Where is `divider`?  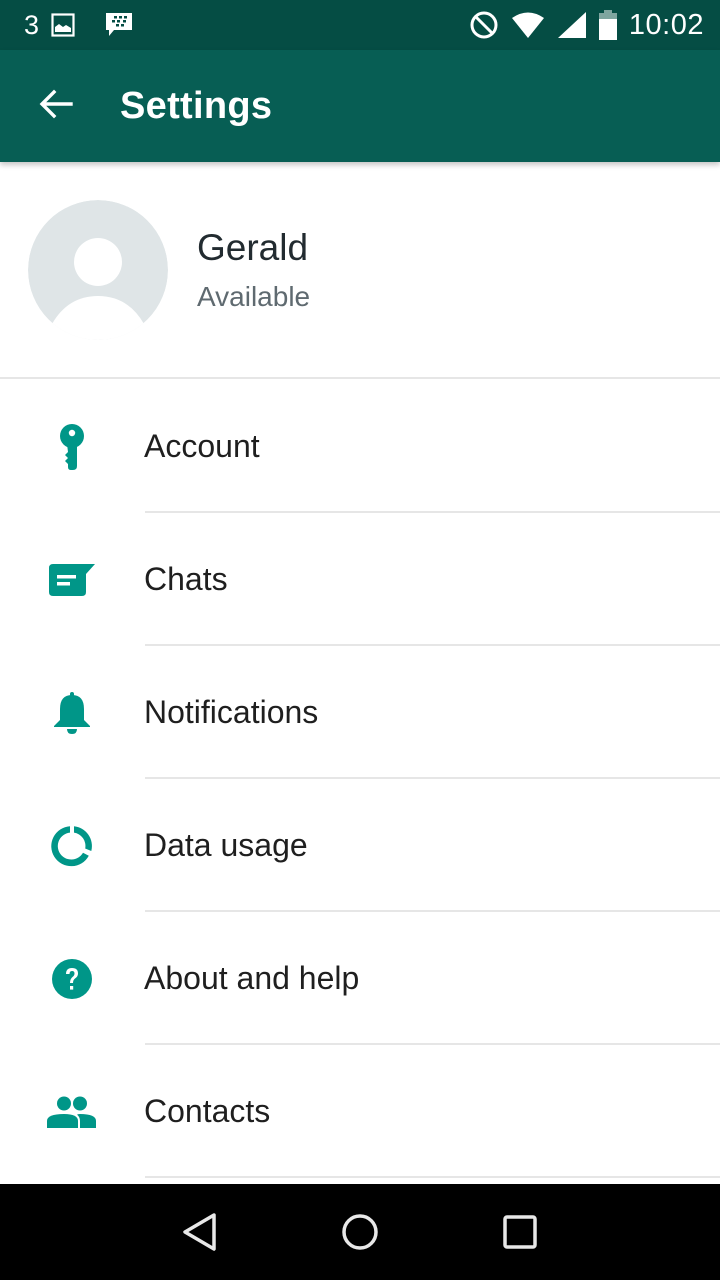
divider is located at coordinates (432, 1177).